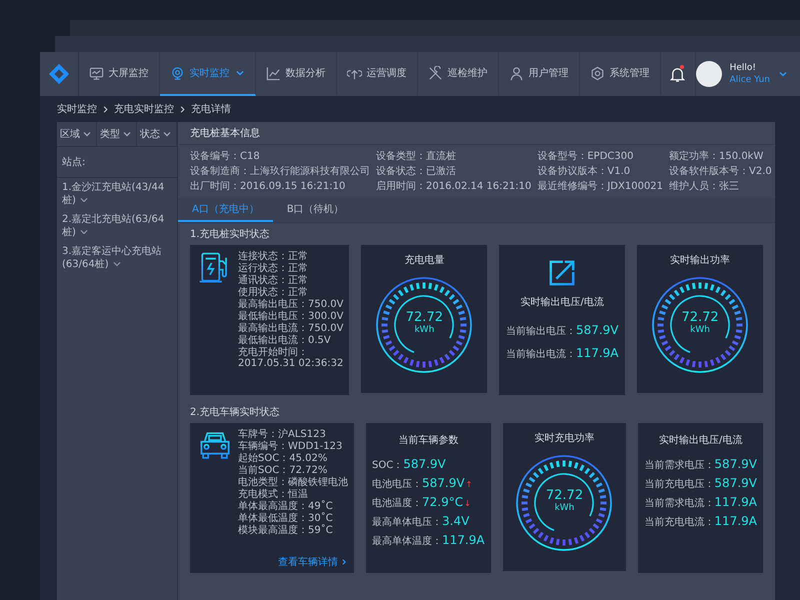  Describe the element at coordinates (286, 518) in the screenshot. I see `vehicle-info-line: 单体最低温度：30˚C` at that location.